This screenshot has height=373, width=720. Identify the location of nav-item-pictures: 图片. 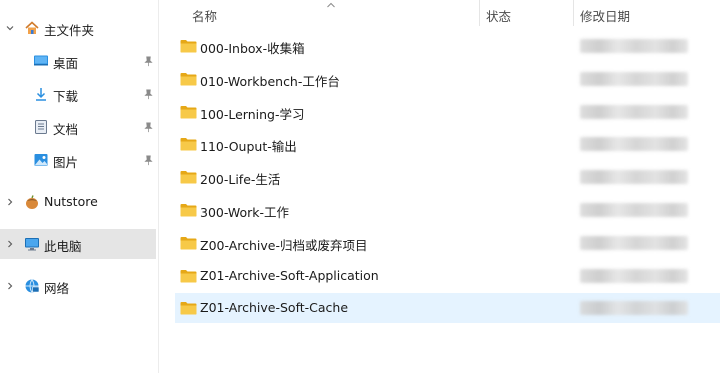
(78, 160).